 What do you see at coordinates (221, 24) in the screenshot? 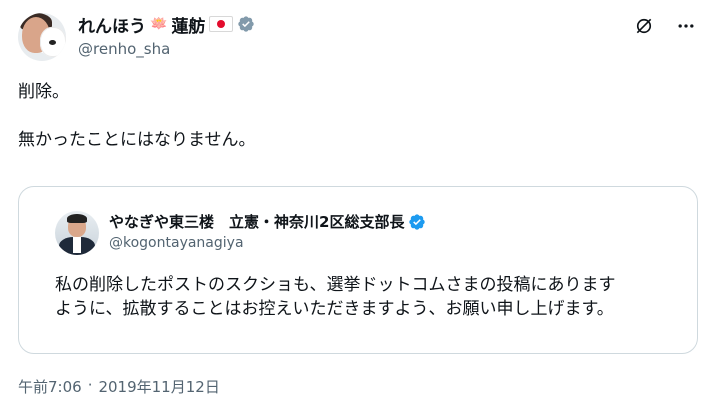
I see `japan-flag-icon` at bounding box center [221, 24].